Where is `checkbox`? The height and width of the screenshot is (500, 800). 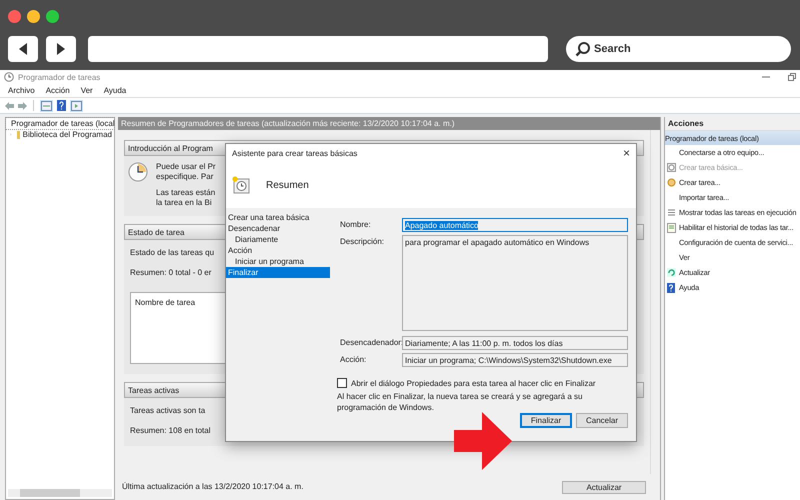
checkbox is located at coordinates (342, 383).